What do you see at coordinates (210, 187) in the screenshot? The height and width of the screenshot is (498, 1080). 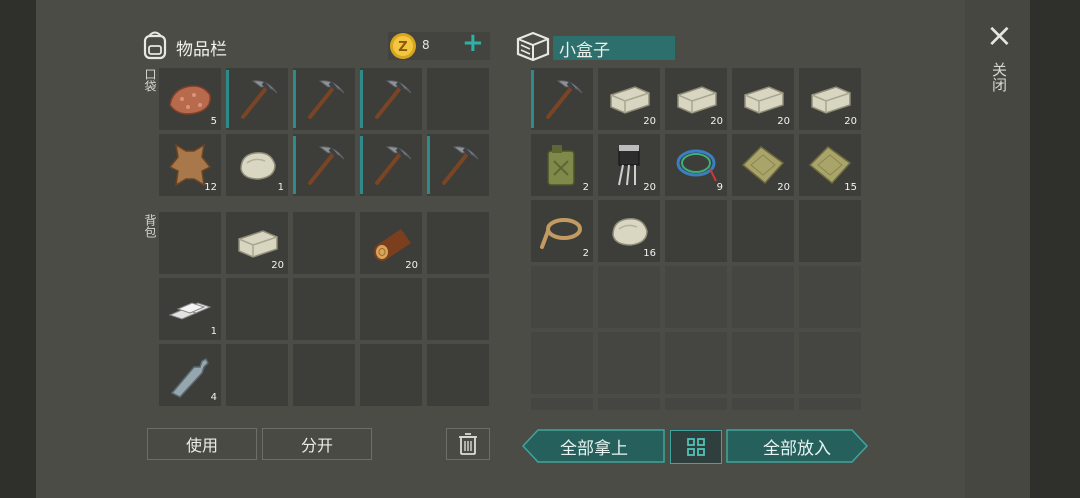 I see `item-count: 12` at bounding box center [210, 187].